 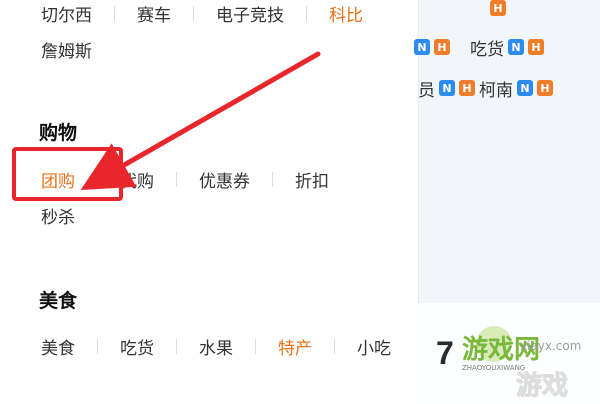 What do you see at coordinates (445, 353) in the screenshot?
I see `watermark-brand-num: 7` at bounding box center [445, 353].